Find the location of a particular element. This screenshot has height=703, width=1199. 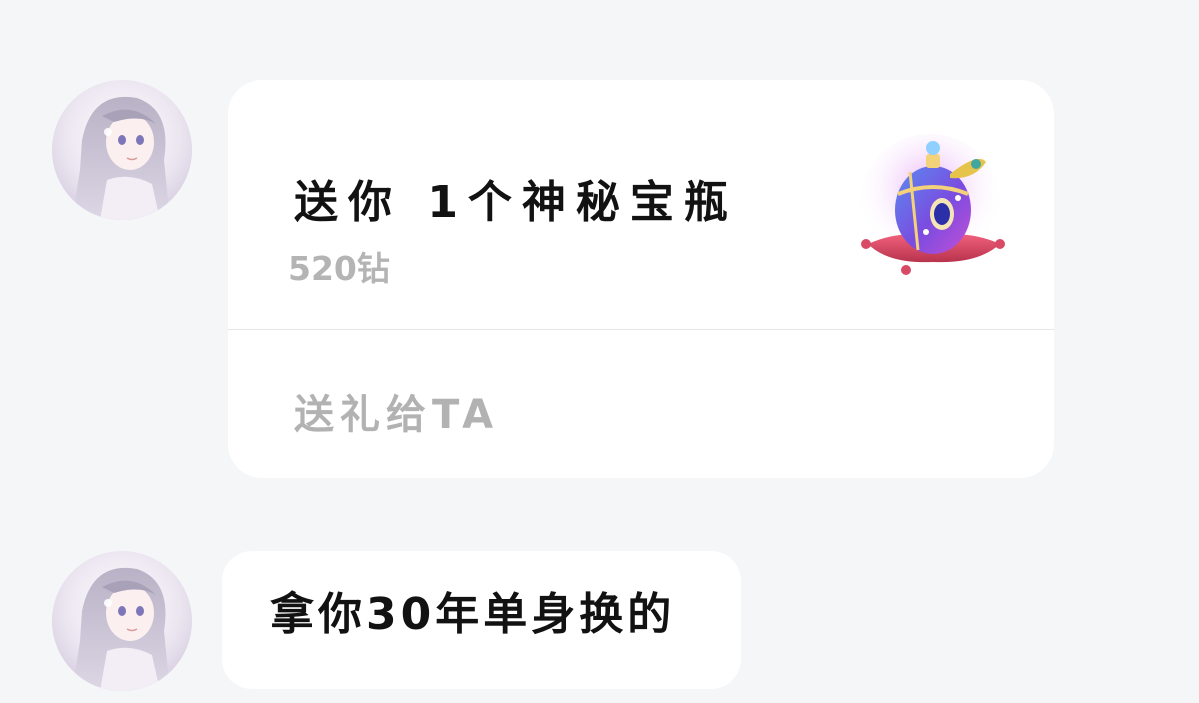

gift-price: 520钻 is located at coordinates (339, 268).